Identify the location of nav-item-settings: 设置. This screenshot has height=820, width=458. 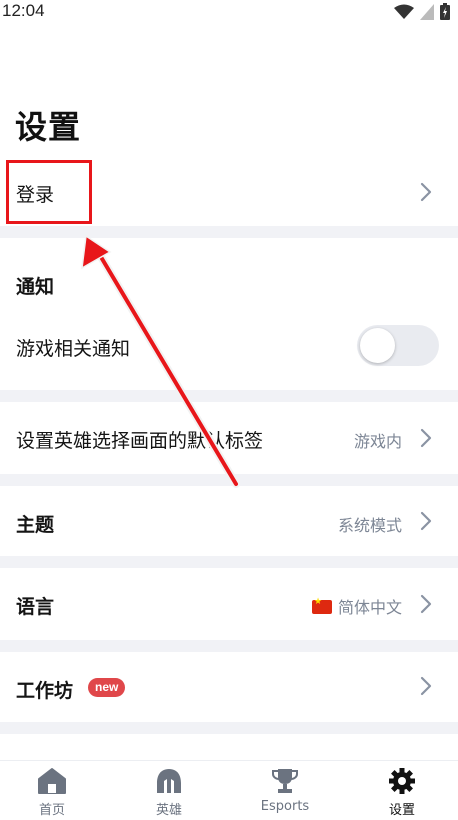
(402, 792).